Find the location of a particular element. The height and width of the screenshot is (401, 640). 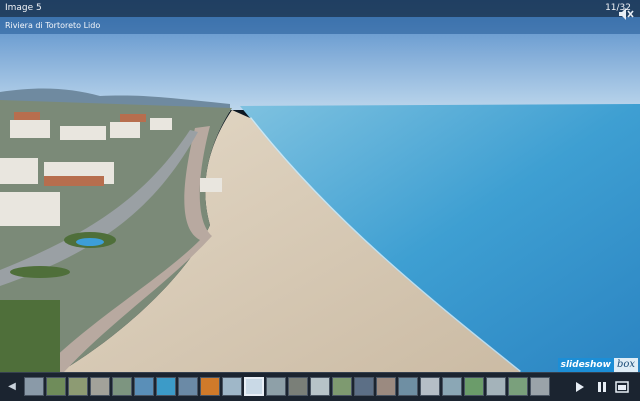

play-icon is located at coordinates (580, 387).